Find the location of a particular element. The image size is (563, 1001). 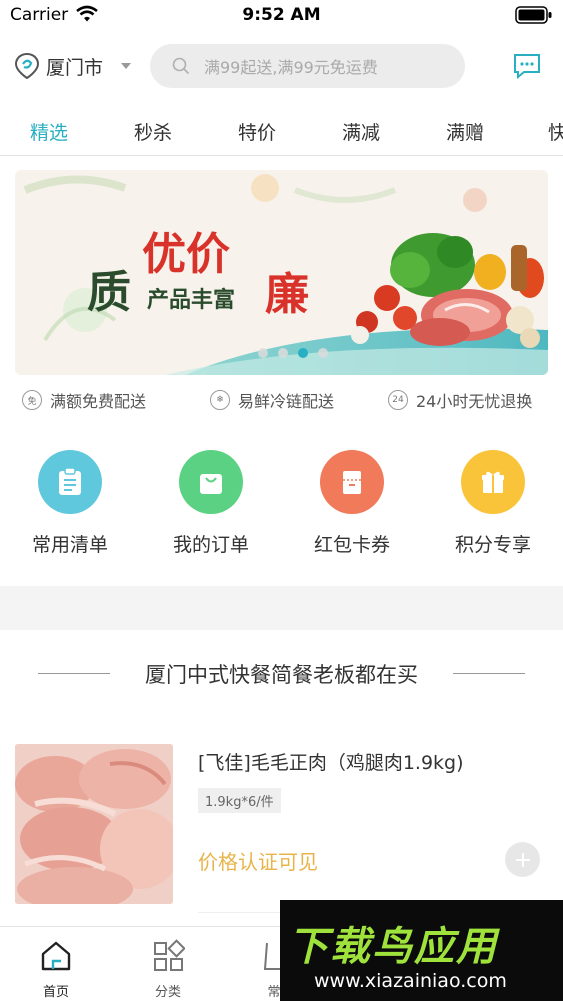

quick-entry-common-list: 常用清单 is located at coordinates (70, 503).